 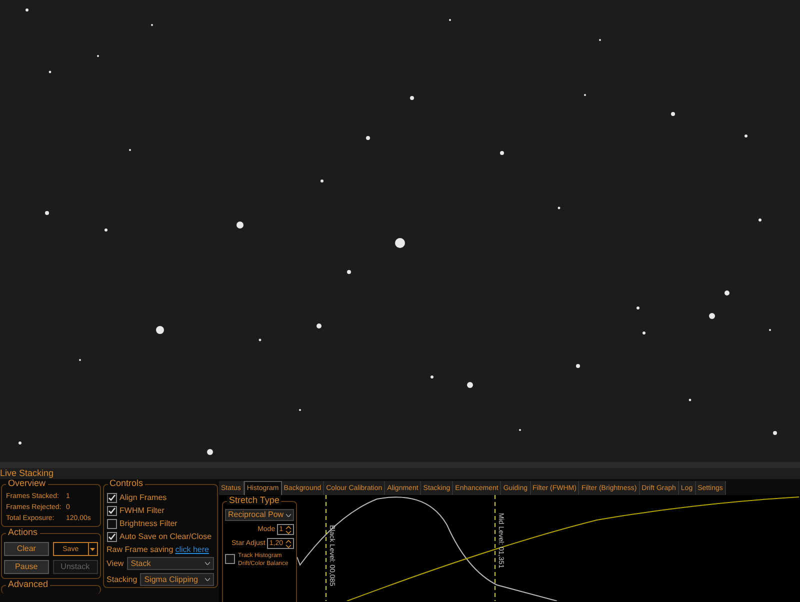 What do you see at coordinates (170, 563) in the screenshot?
I see `dropdown: Stack` at bounding box center [170, 563].